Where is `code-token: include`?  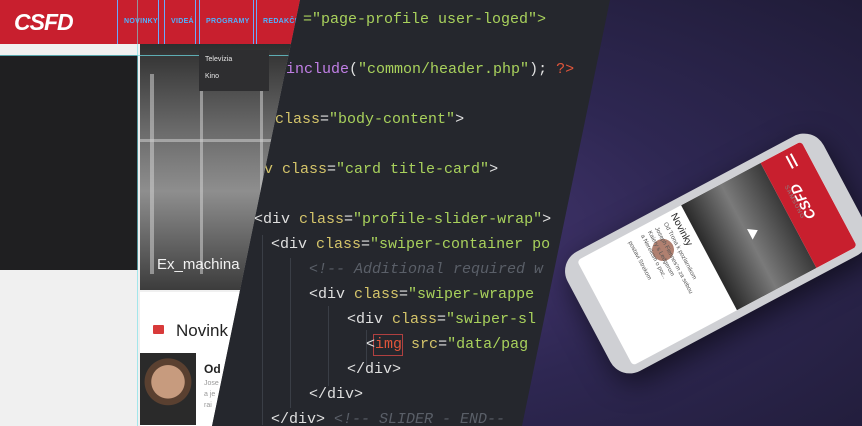 code-token: include is located at coordinates (318, 69).